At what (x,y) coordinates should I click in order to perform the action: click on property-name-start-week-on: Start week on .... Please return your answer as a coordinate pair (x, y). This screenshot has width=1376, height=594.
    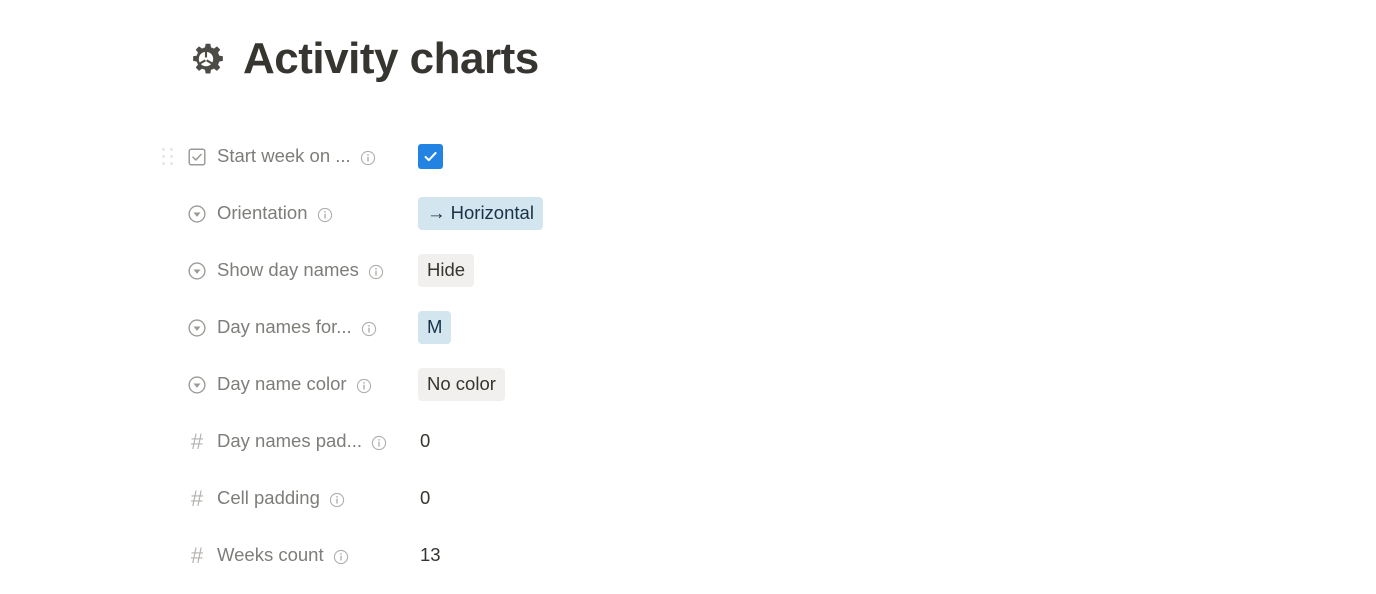
    Looking at the image, I should click on (297, 157).